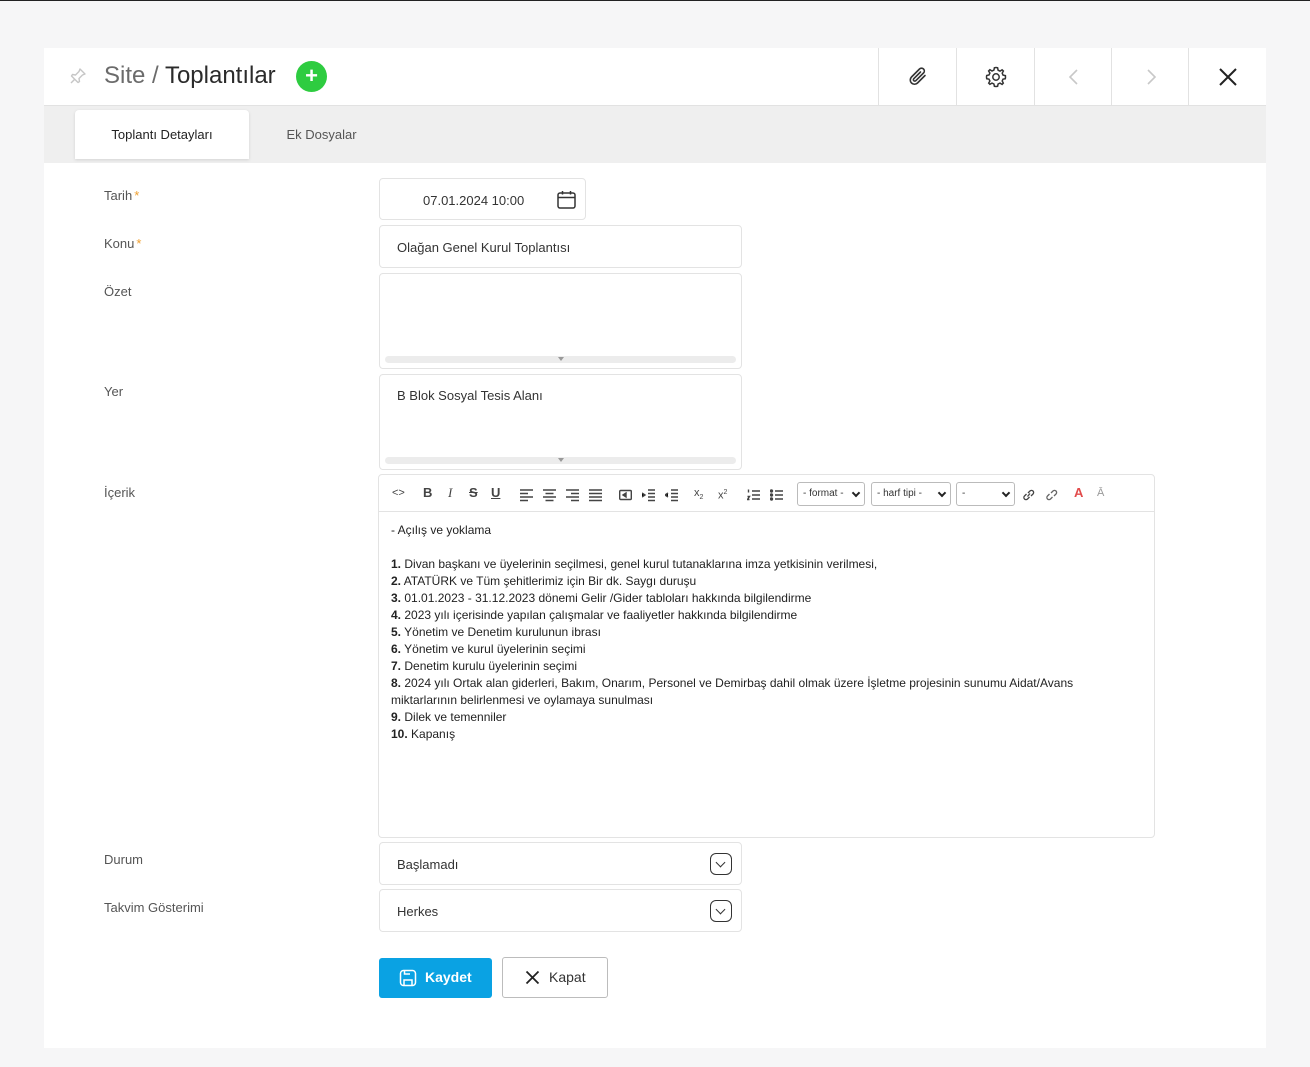  What do you see at coordinates (450, 493) in the screenshot?
I see `italic-icon: I` at bounding box center [450, 493].